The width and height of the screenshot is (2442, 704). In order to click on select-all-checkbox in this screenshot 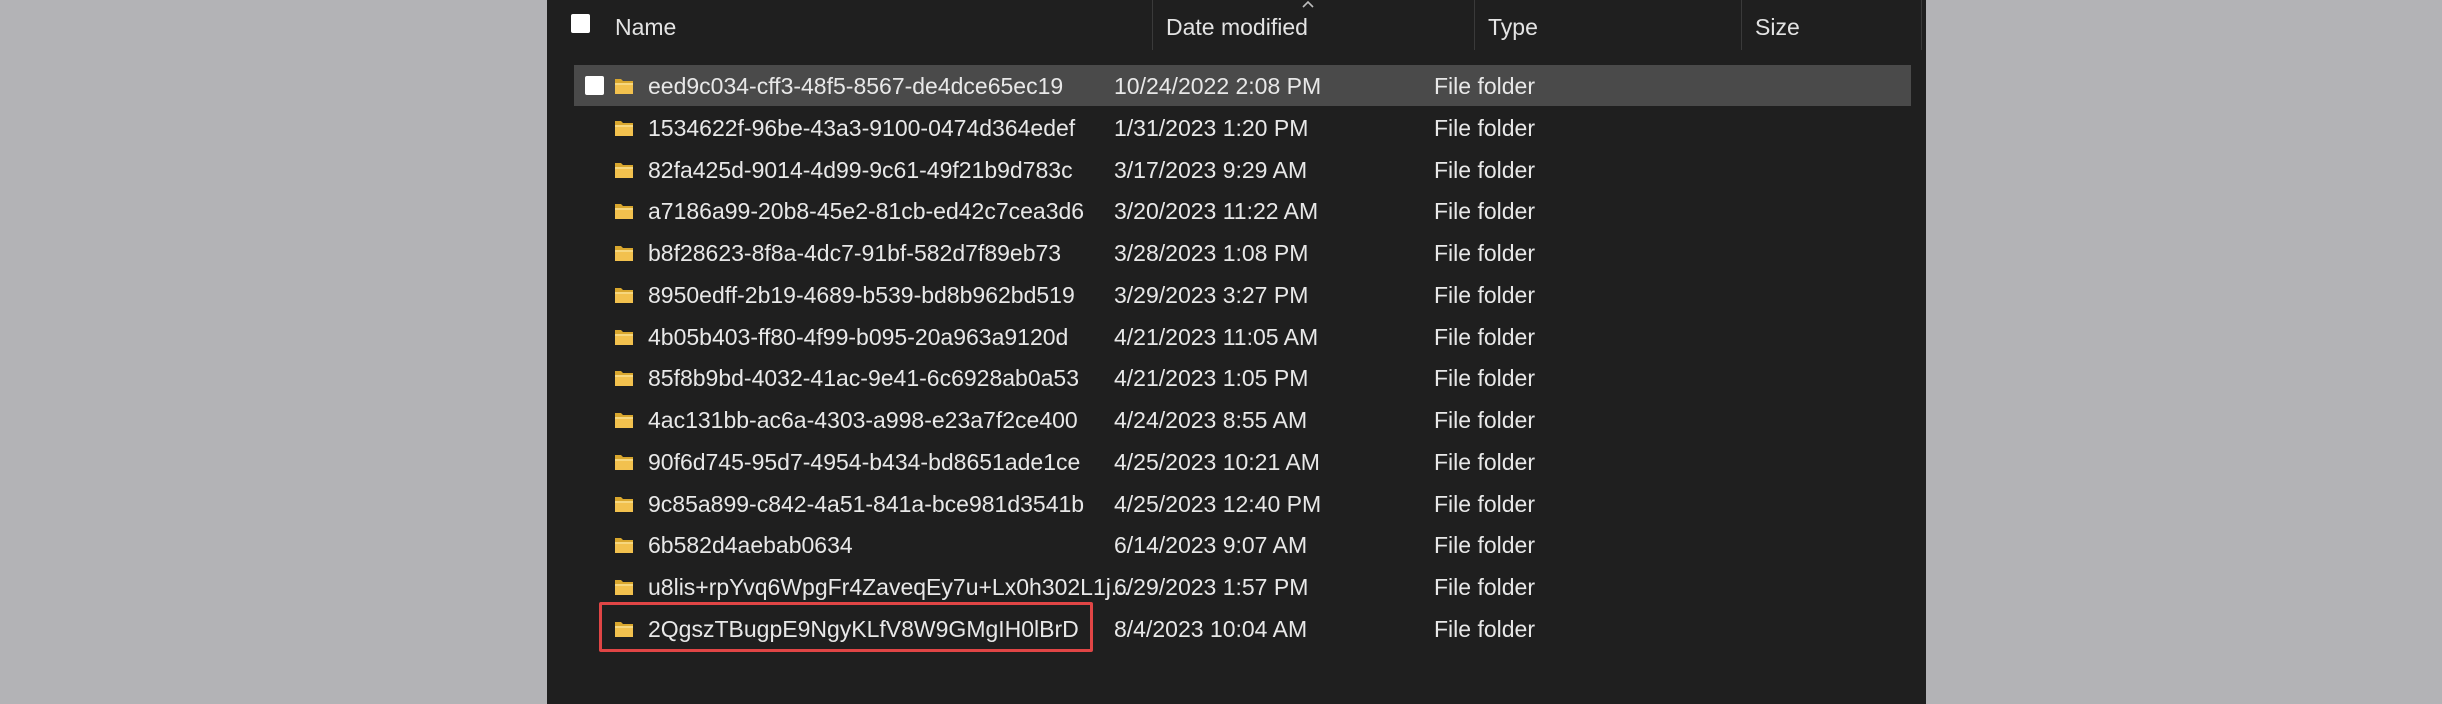, I will do `click(580, 23)`.